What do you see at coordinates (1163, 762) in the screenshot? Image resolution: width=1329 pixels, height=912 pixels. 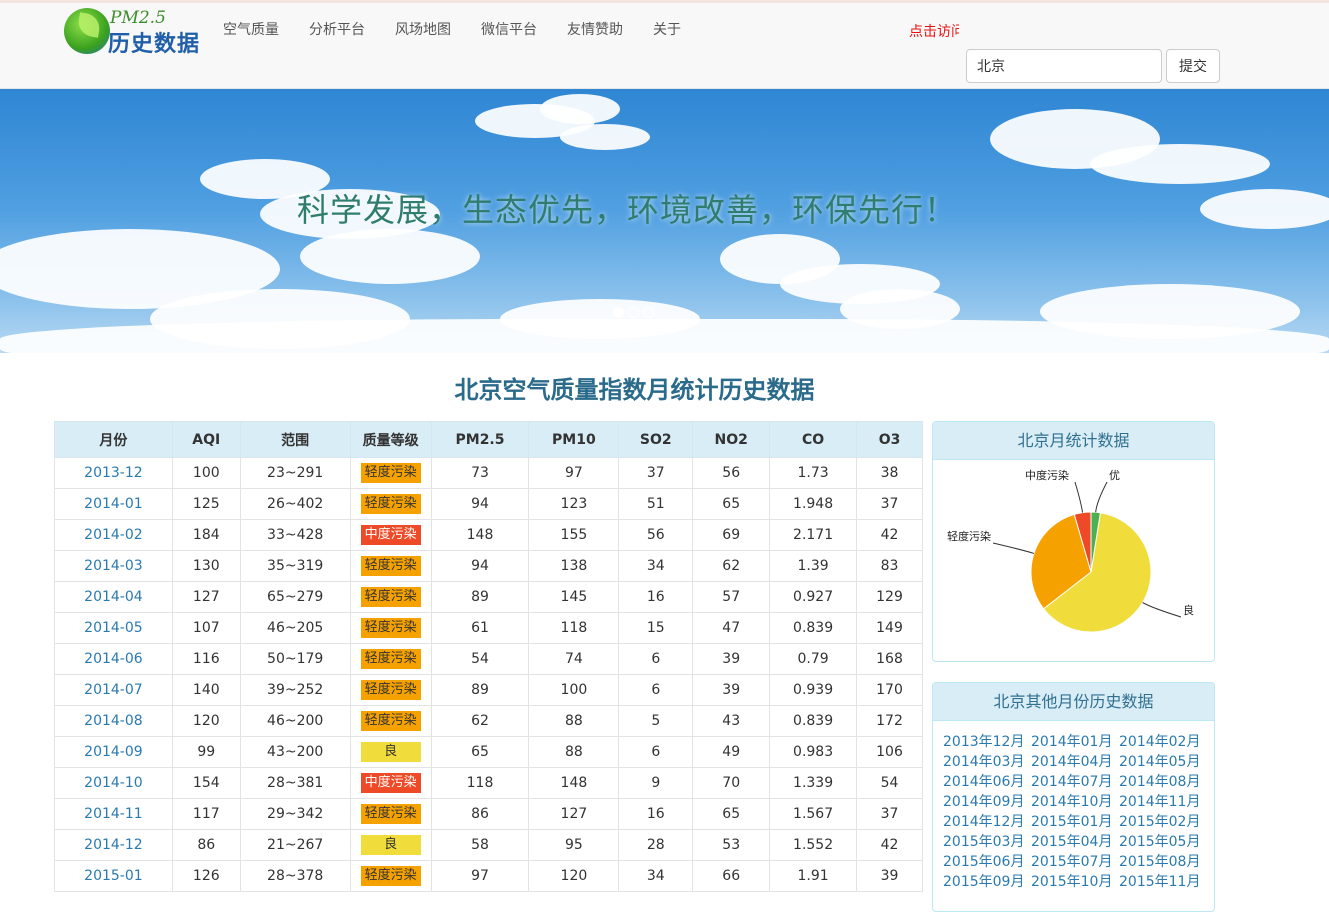 I see `history-month-link: 2014年05月` at bounding box center [1163, 762].